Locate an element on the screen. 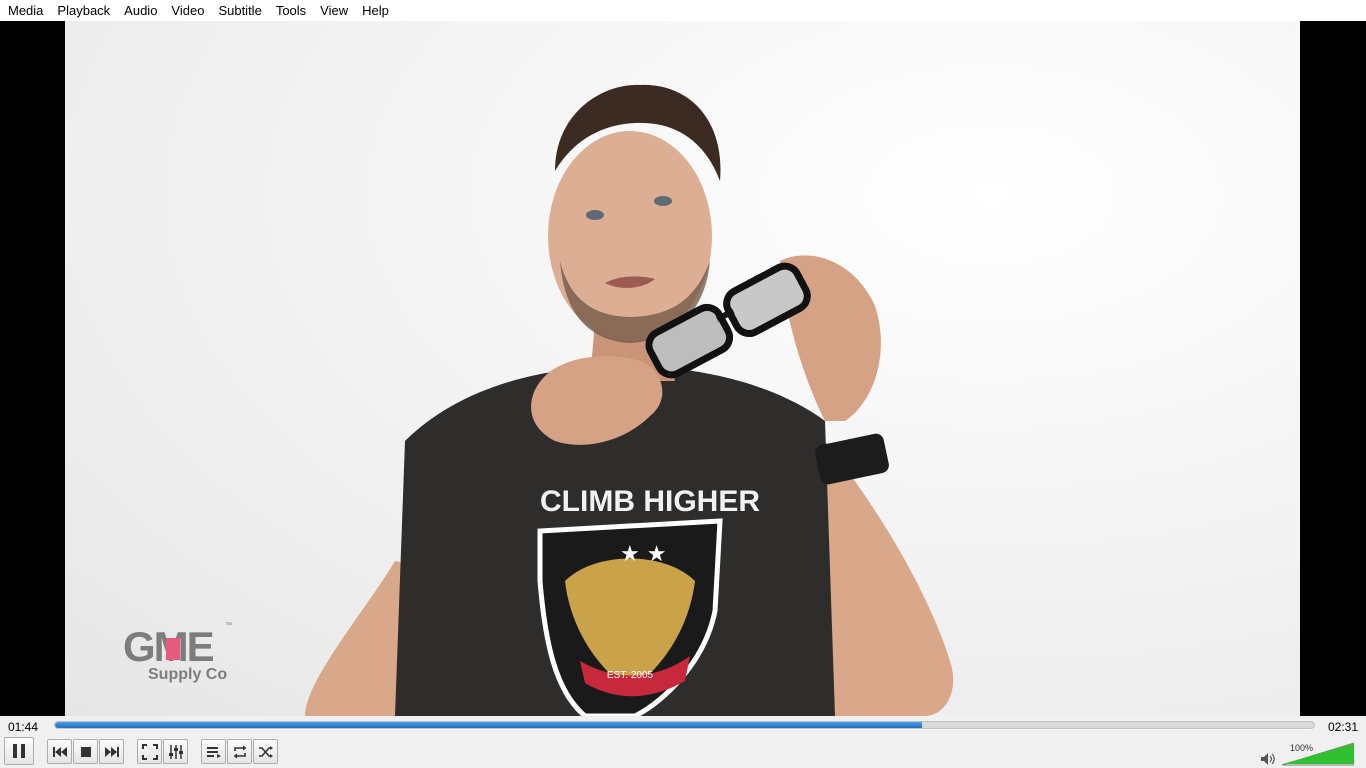 The image size is (1366, 768). seek-slider is located at coordinates (684, 725).